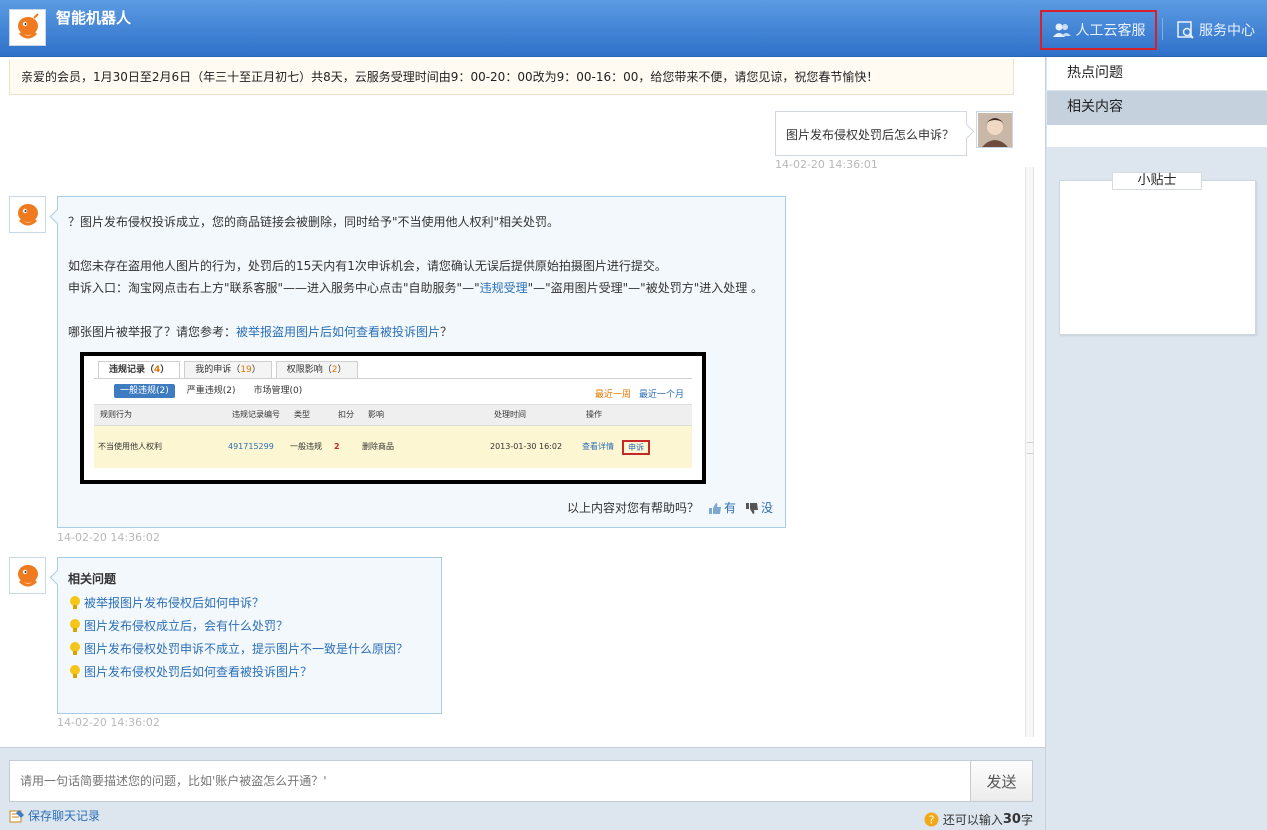  What do you see at coordinates (393, 415) in the screenshot?
I see `shot-table-header: 规则行为 违规记录编号 类型 扣分 影响 处理时间 操作` at bounding box center [393, 415].